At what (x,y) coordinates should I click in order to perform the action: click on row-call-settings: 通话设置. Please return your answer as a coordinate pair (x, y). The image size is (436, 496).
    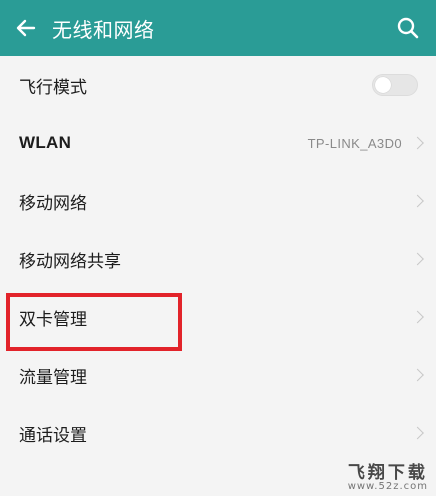
    Looking at the image, I should click on (218, 433).